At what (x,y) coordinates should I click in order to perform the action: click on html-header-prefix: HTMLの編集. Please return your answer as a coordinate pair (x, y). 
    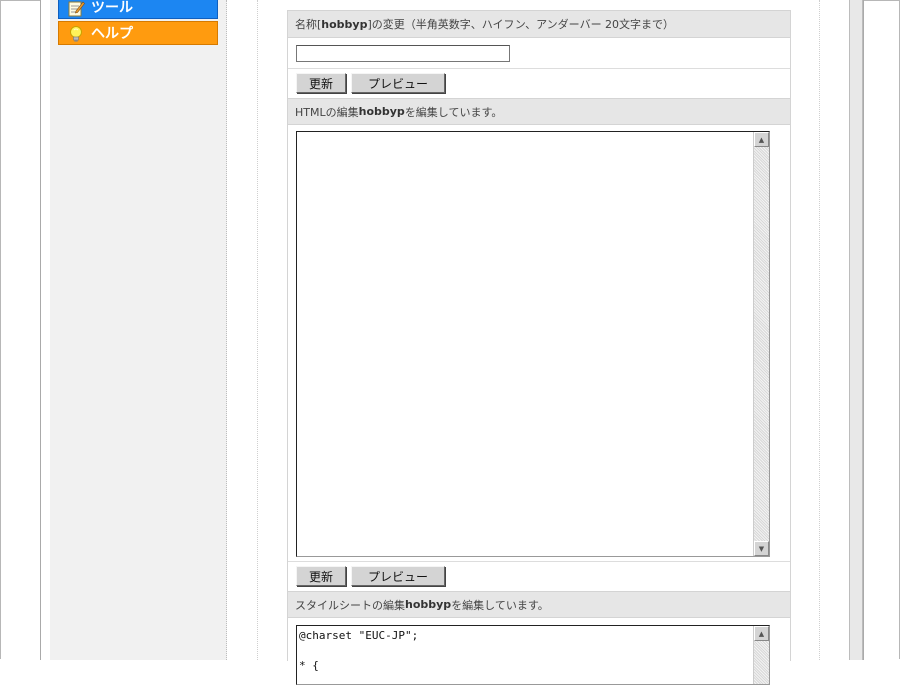
    Looking at the image, I should click on (327, 112).